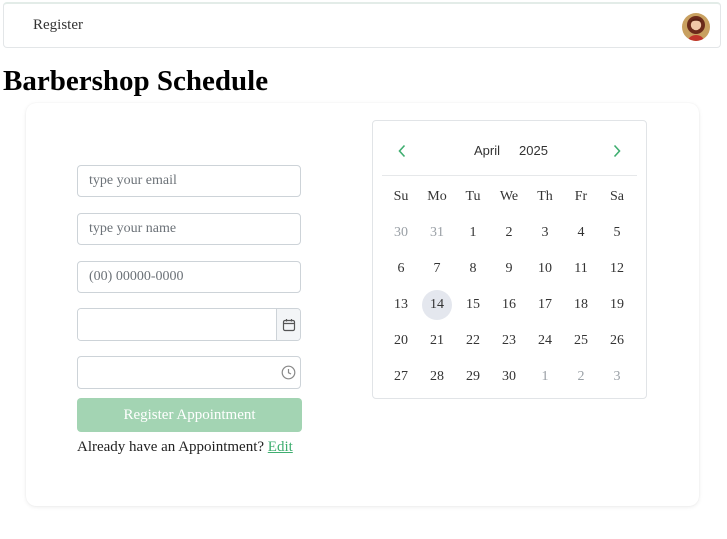 The image size is (727, 539). I want to click on calendar-day: 24, so click(545, 341).